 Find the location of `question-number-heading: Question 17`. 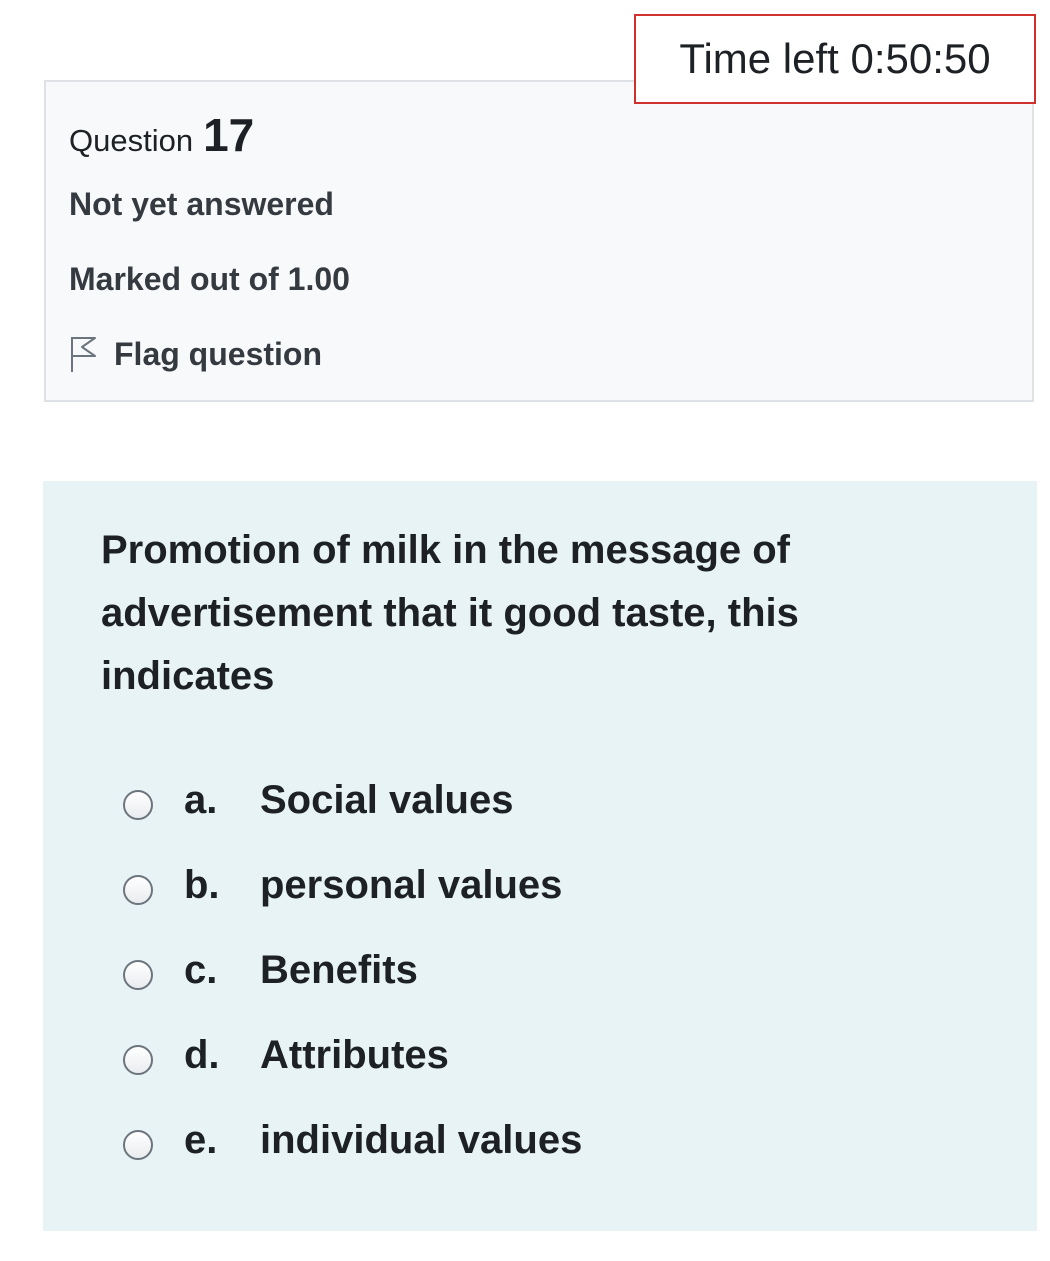

question-number-heading: Question 17 is located at coordinates (161, 135).